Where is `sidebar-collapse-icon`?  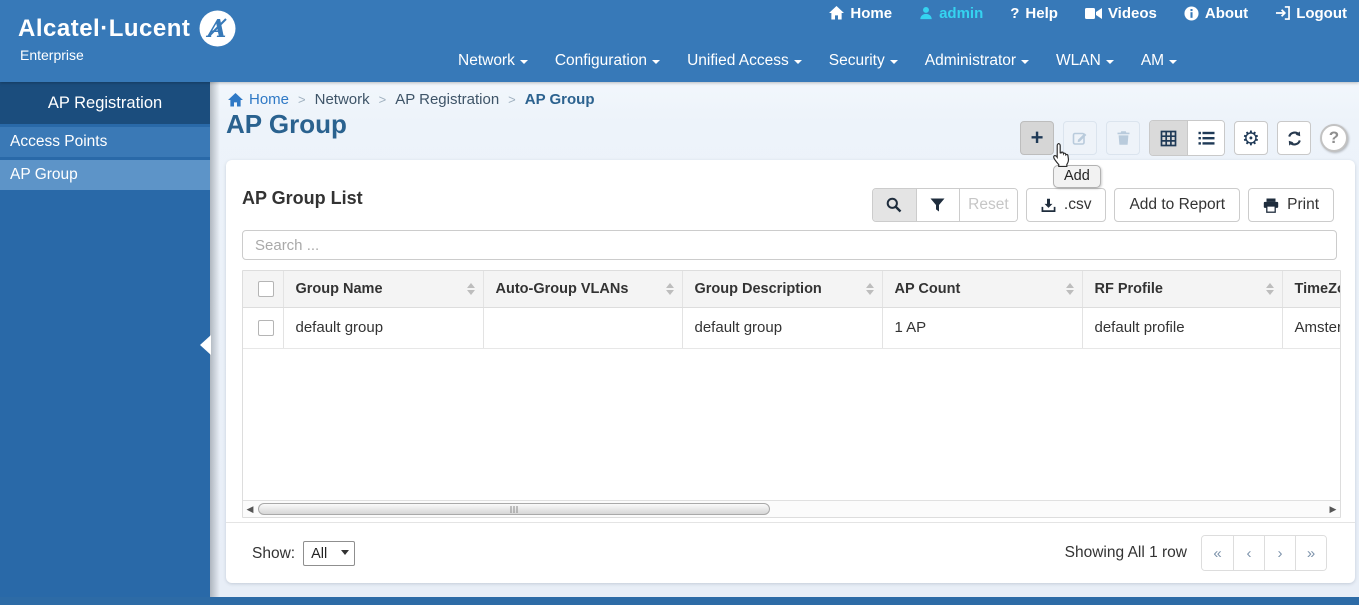
sidebar-collapse-icon is located at coordinates (205, 345).